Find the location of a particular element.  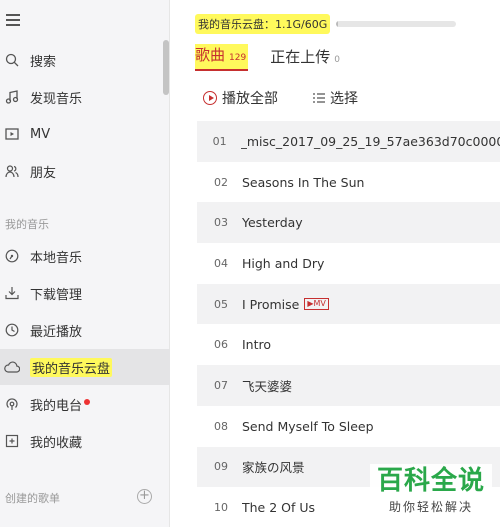

sidebar-item-label: 我的音乐云盘 is located at coordinates (71, 367).